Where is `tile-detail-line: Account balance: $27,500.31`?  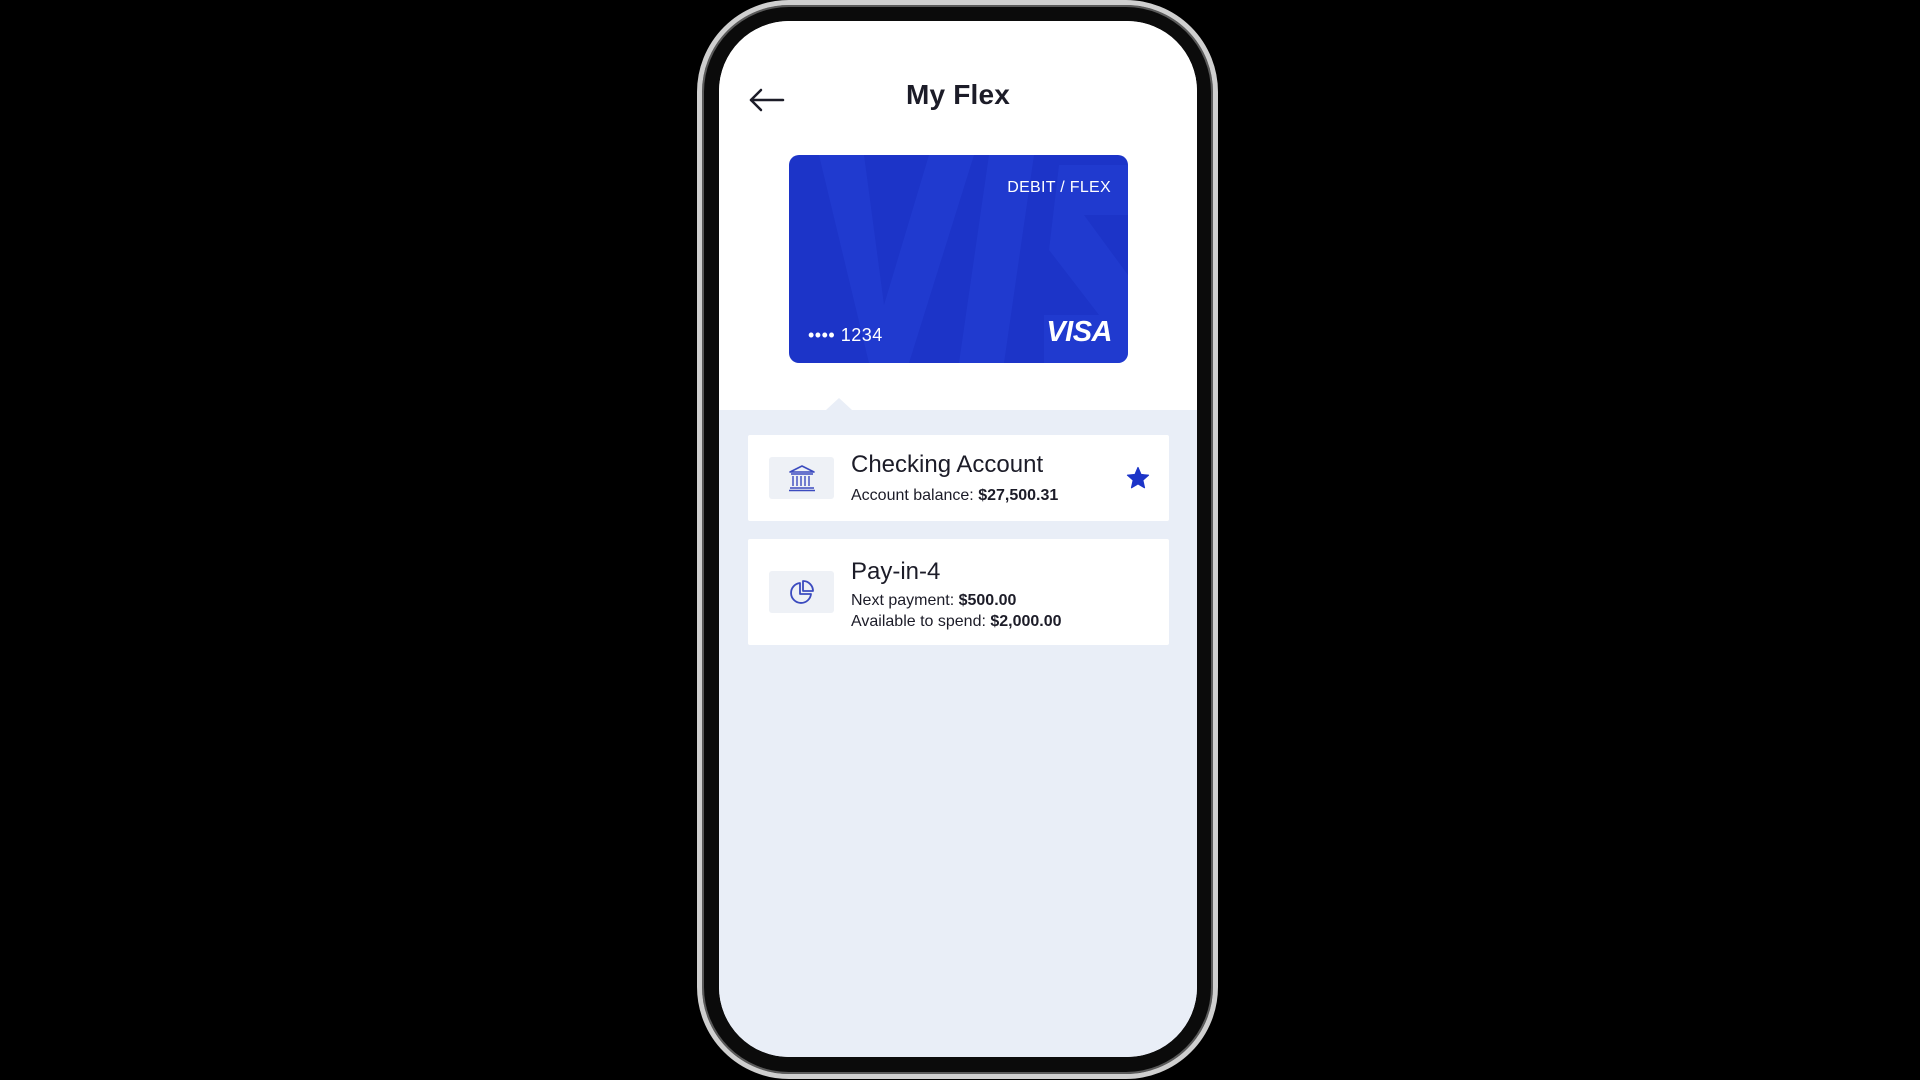 tile-detail-line: Account balance: $27,500.31 is located at coordinates (954, 496).